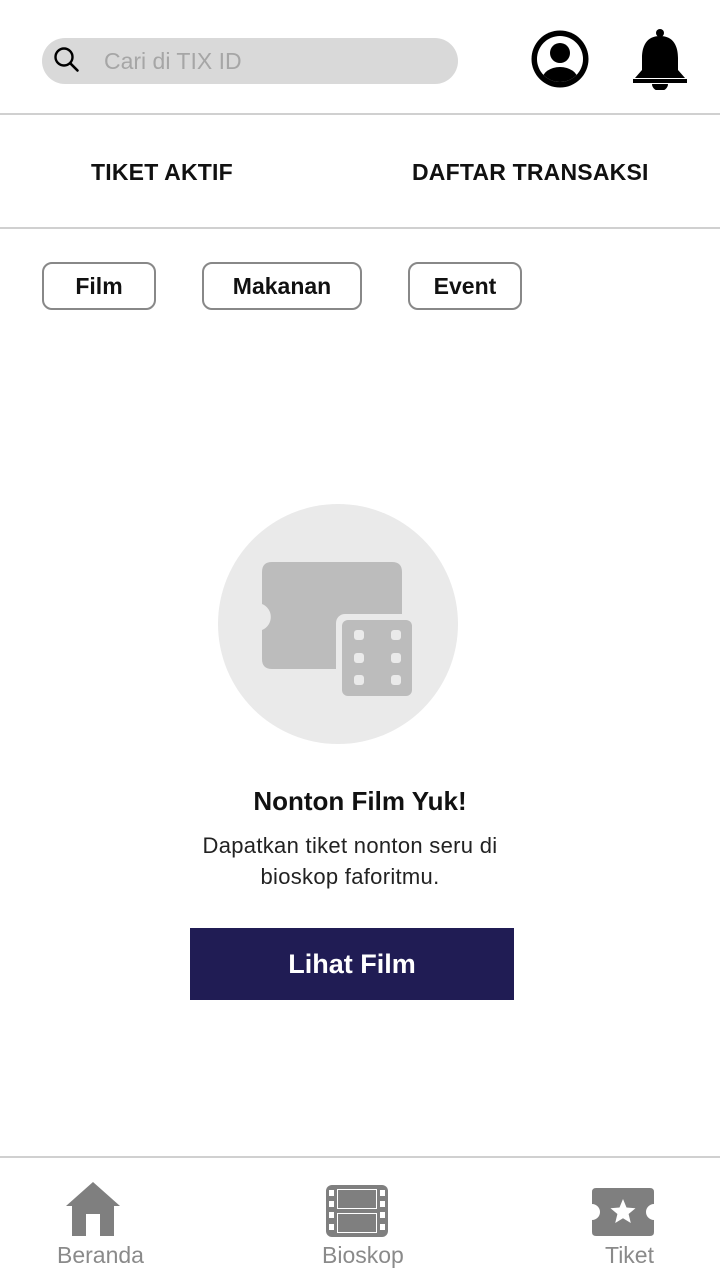  I want to click on filter-makanan: Makanan, so click(282, 286).